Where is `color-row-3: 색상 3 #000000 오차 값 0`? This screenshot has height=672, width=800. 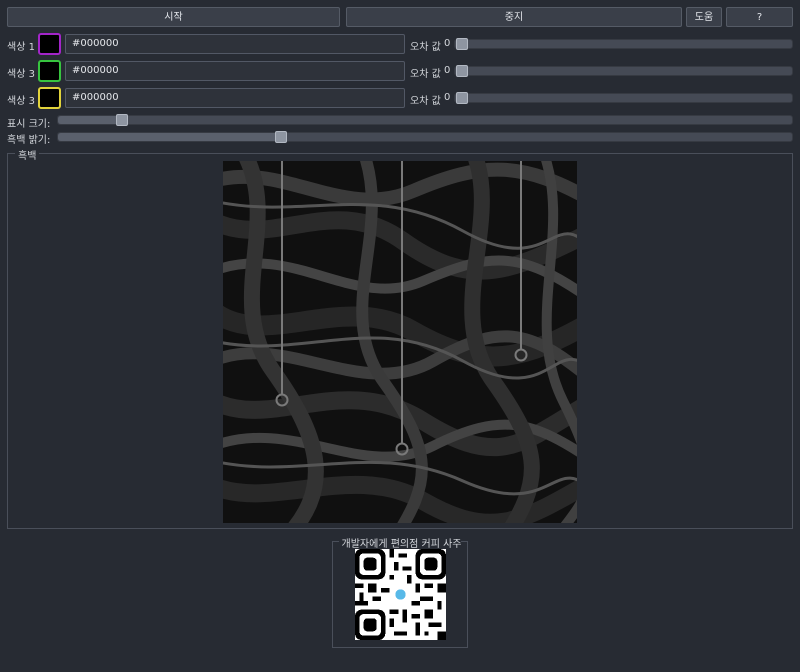
color-row-3: 색상 3 #000000 오차 값 0 is located at coordinates (400, 98).